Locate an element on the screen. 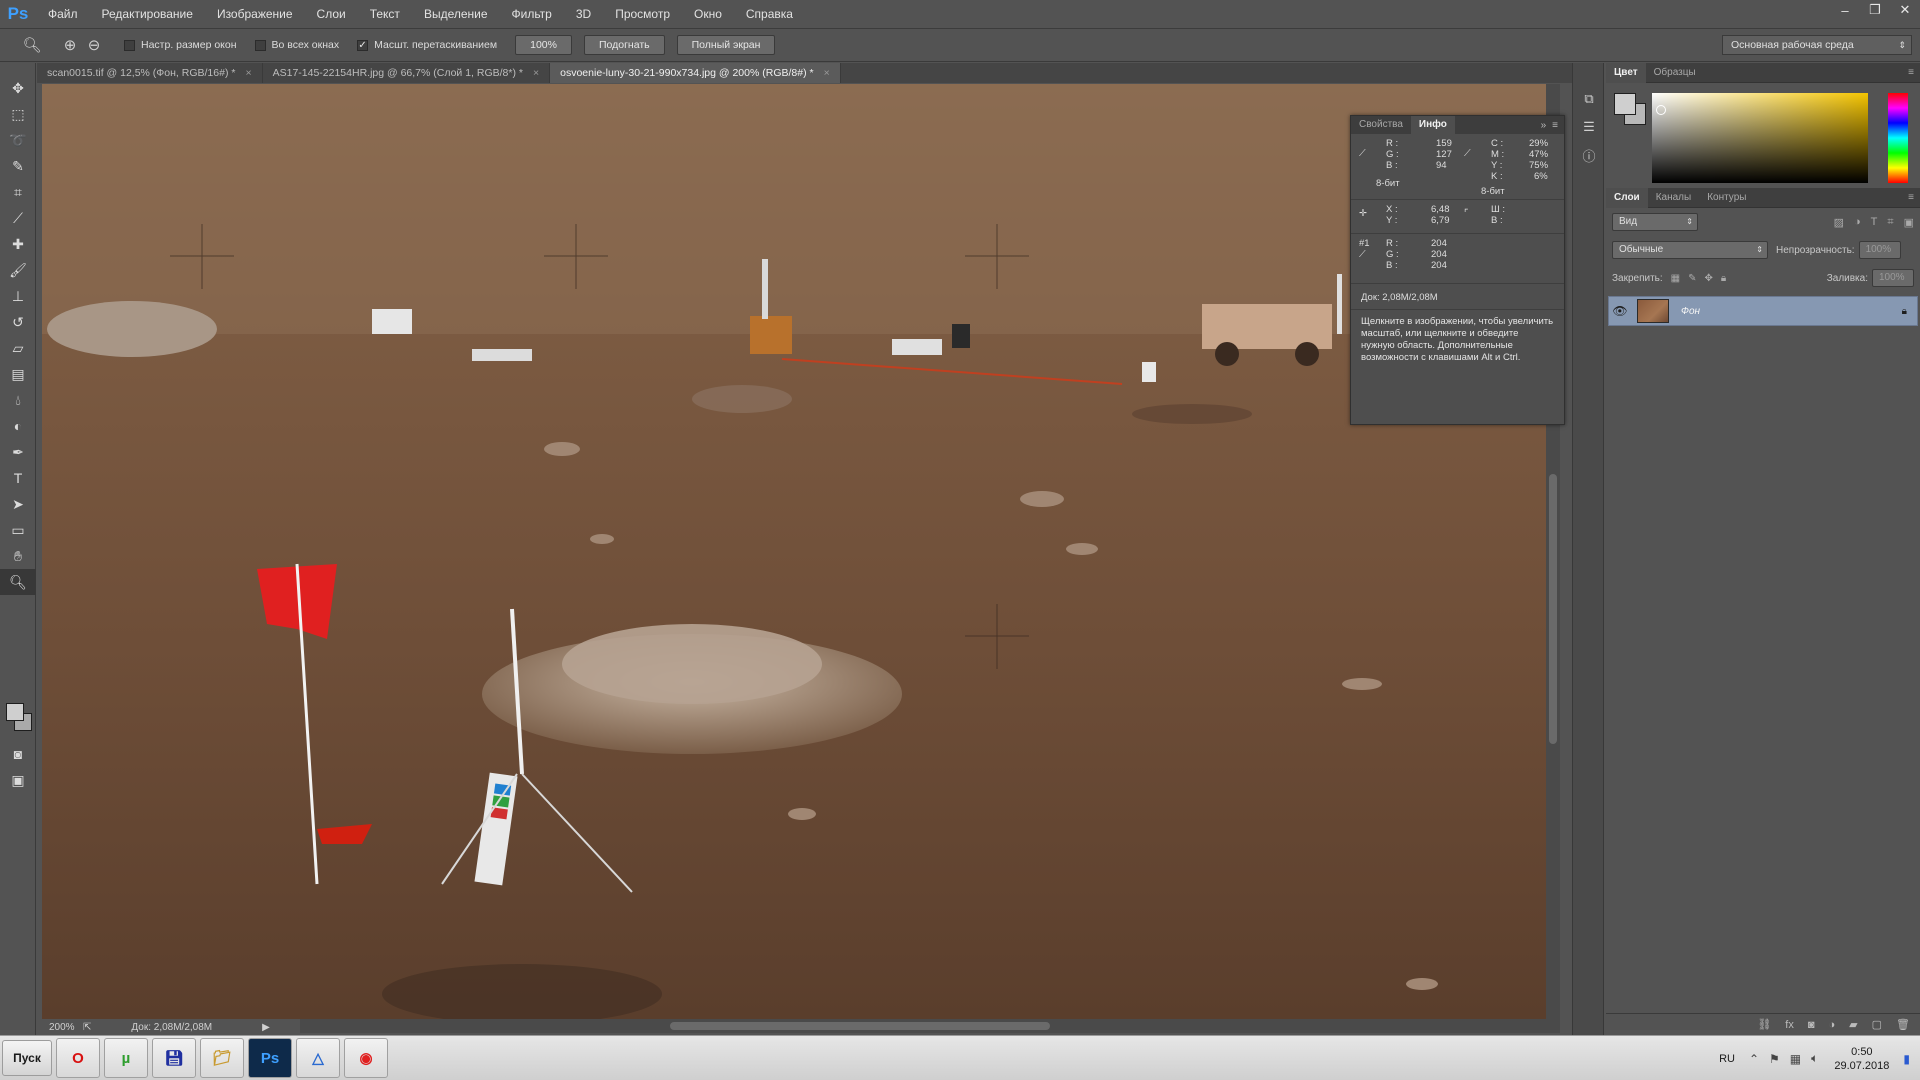 Image resolution: width=1920 pixels, height=1080 pixels. drive-icon: △ is located at coordinates (318, 1058).